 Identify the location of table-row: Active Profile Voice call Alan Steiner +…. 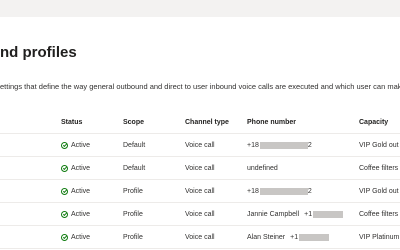
(200, 237).